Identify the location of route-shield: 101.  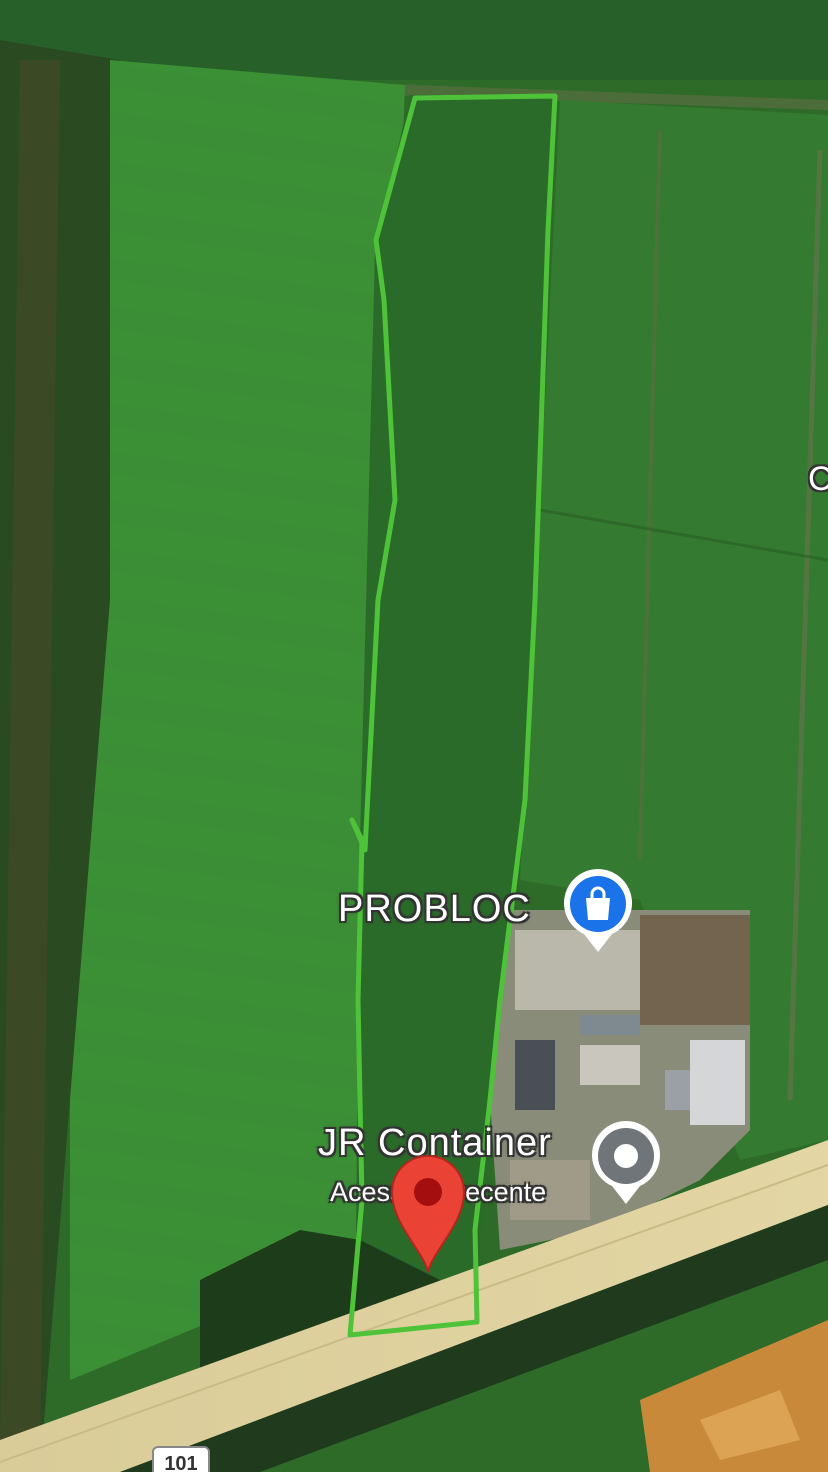
(181, 1459).